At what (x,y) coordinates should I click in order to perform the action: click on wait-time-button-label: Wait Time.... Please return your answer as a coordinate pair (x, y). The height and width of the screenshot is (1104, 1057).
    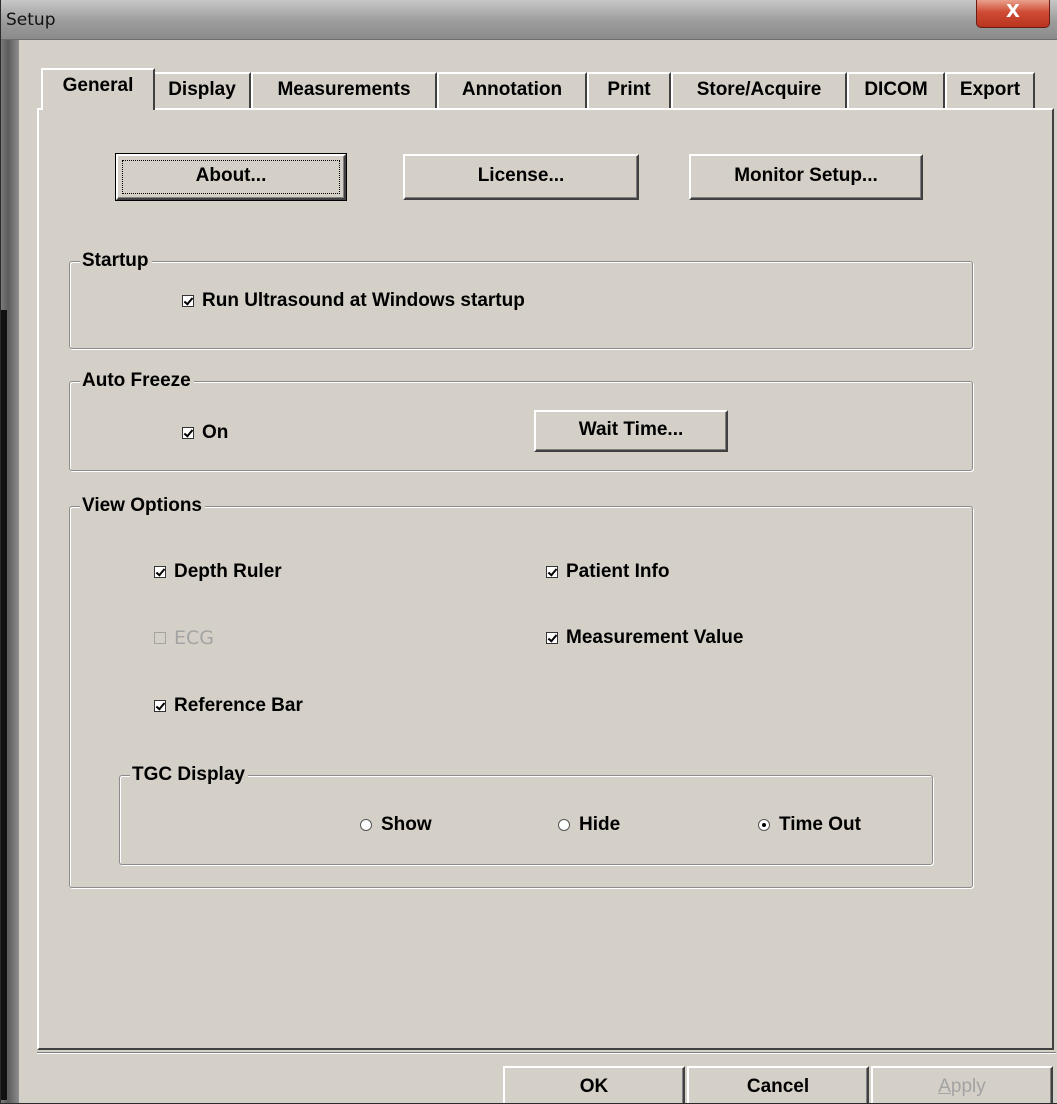
    Looking at the image, I should click on (631, 429).